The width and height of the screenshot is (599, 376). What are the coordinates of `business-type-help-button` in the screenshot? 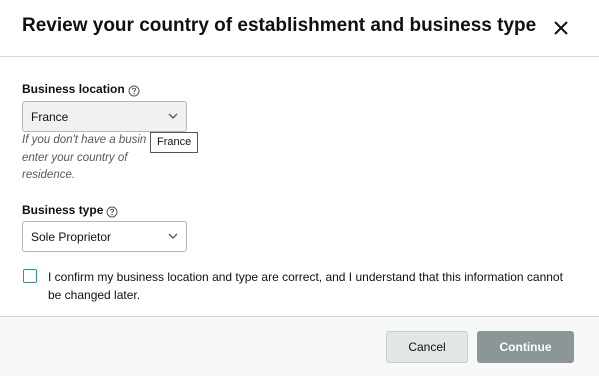 It's located at (112, 211).